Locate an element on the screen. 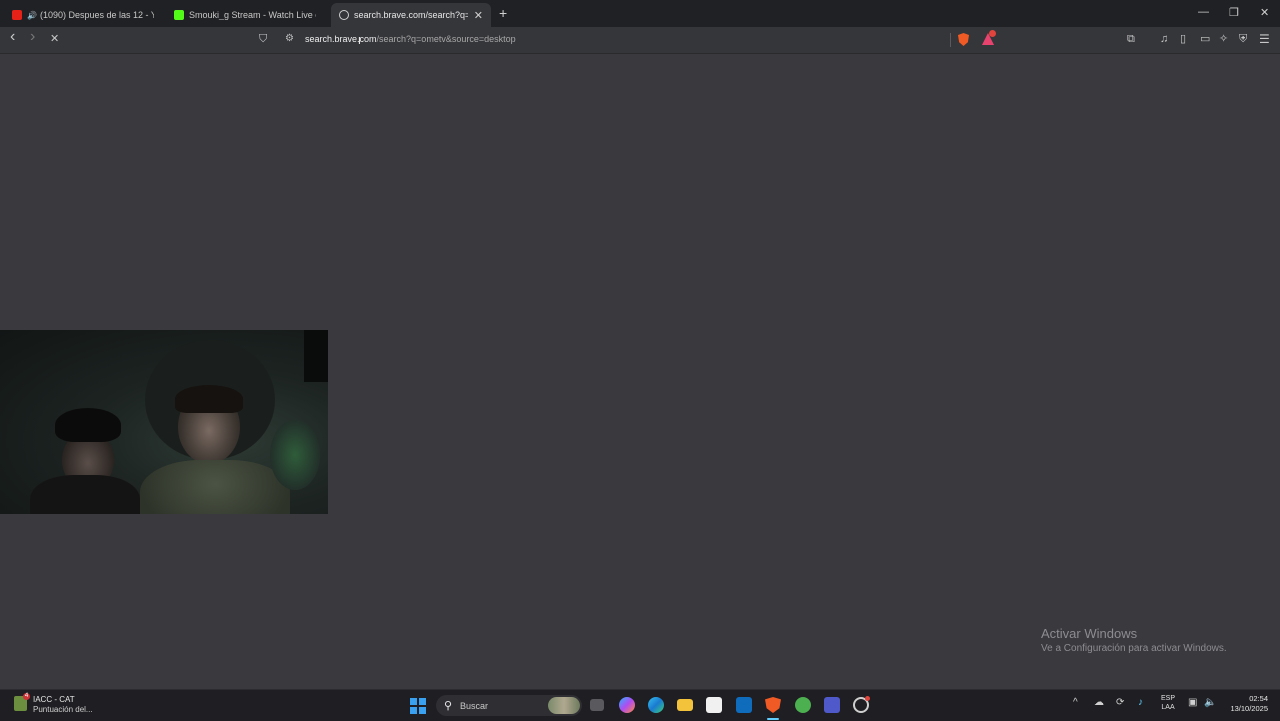  tab-title: search.brave.com/search?q=ome is located at coordinates (411, 15).